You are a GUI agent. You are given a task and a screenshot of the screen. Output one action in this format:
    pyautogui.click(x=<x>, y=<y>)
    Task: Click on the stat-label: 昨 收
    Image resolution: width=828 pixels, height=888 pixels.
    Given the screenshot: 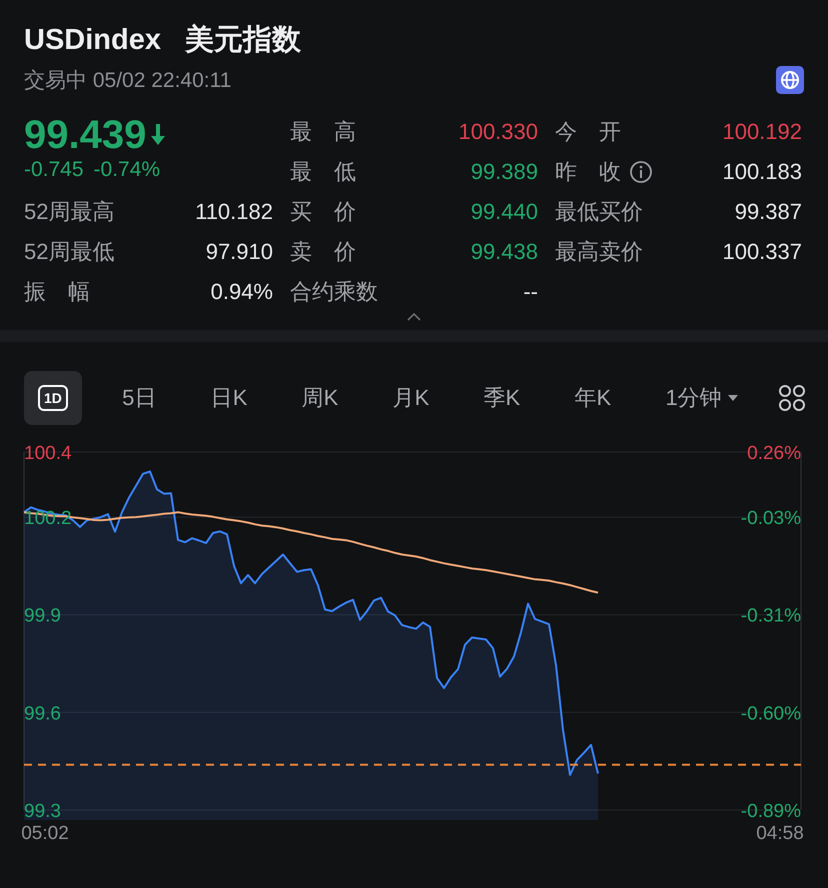 What is the action you would take?
    pyautogui.click(x=588, y=172)
    